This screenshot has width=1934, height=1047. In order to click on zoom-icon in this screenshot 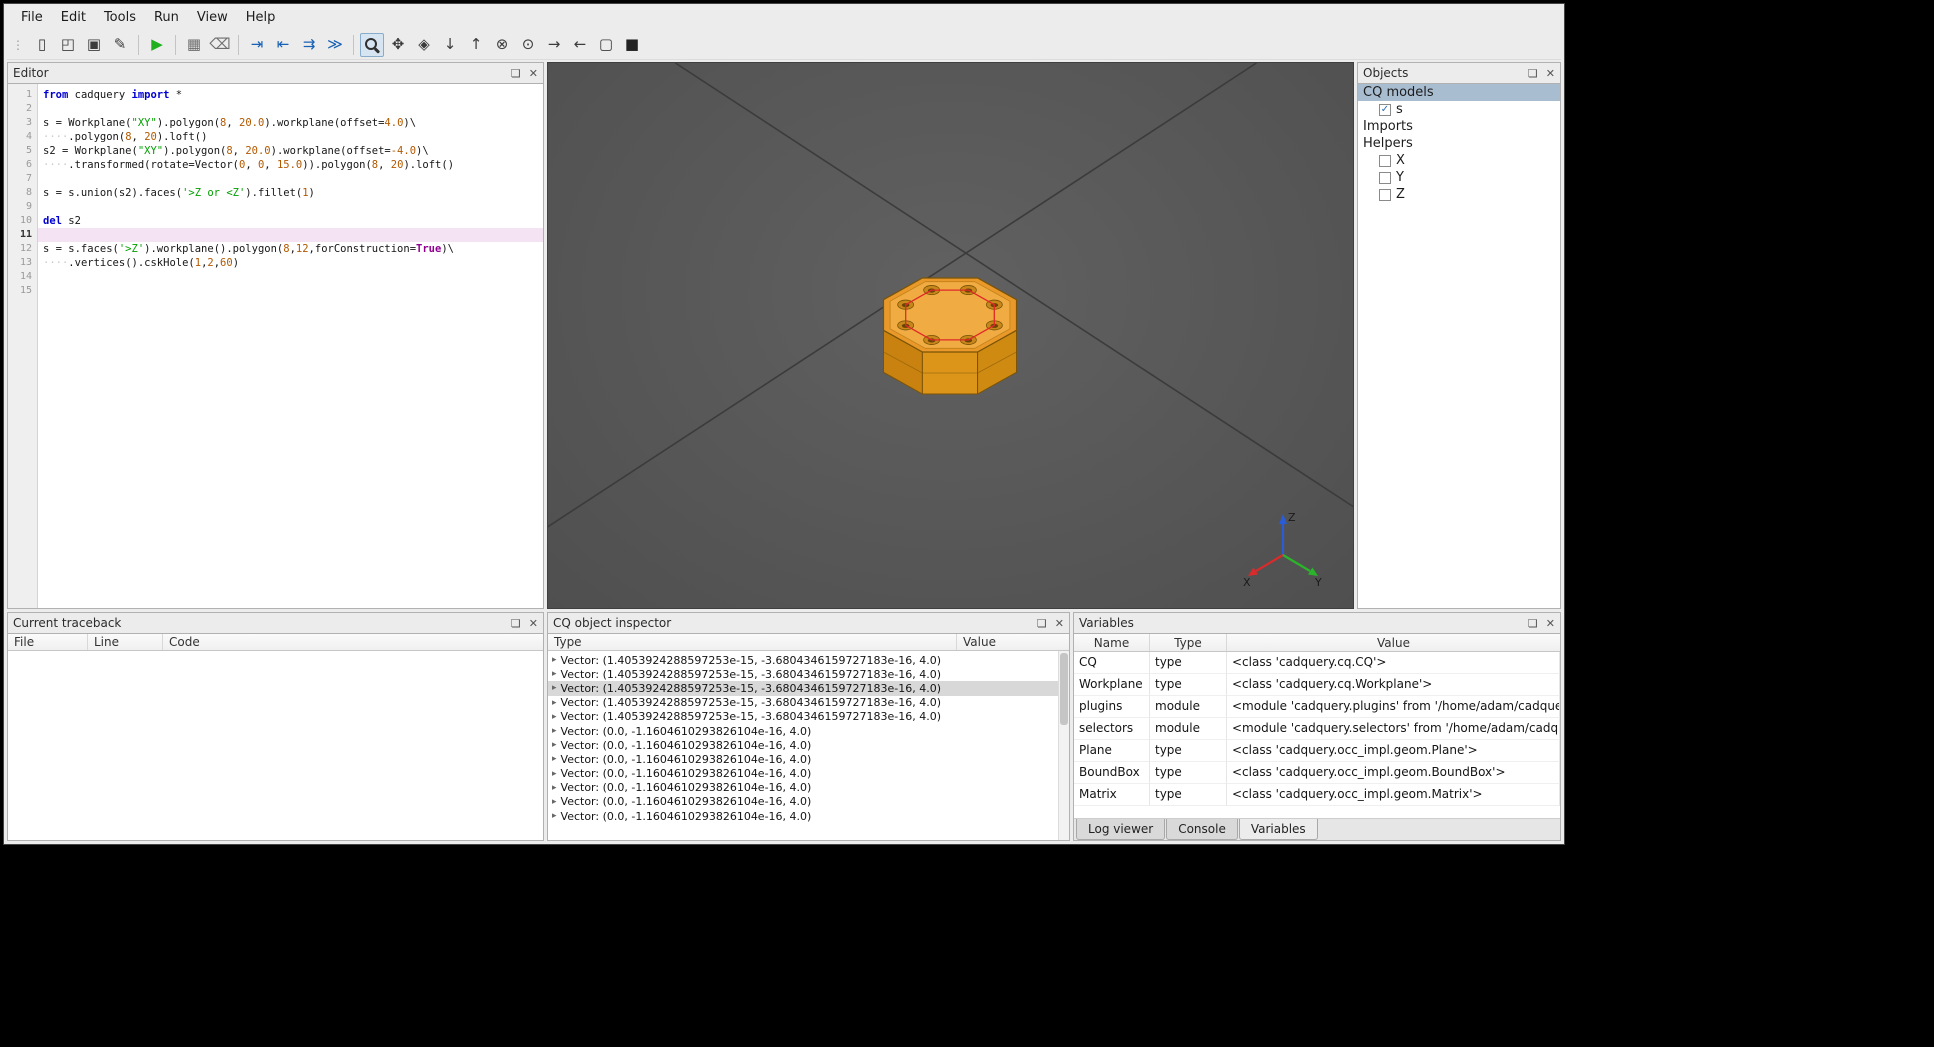, I will do `click(372, 44)`.